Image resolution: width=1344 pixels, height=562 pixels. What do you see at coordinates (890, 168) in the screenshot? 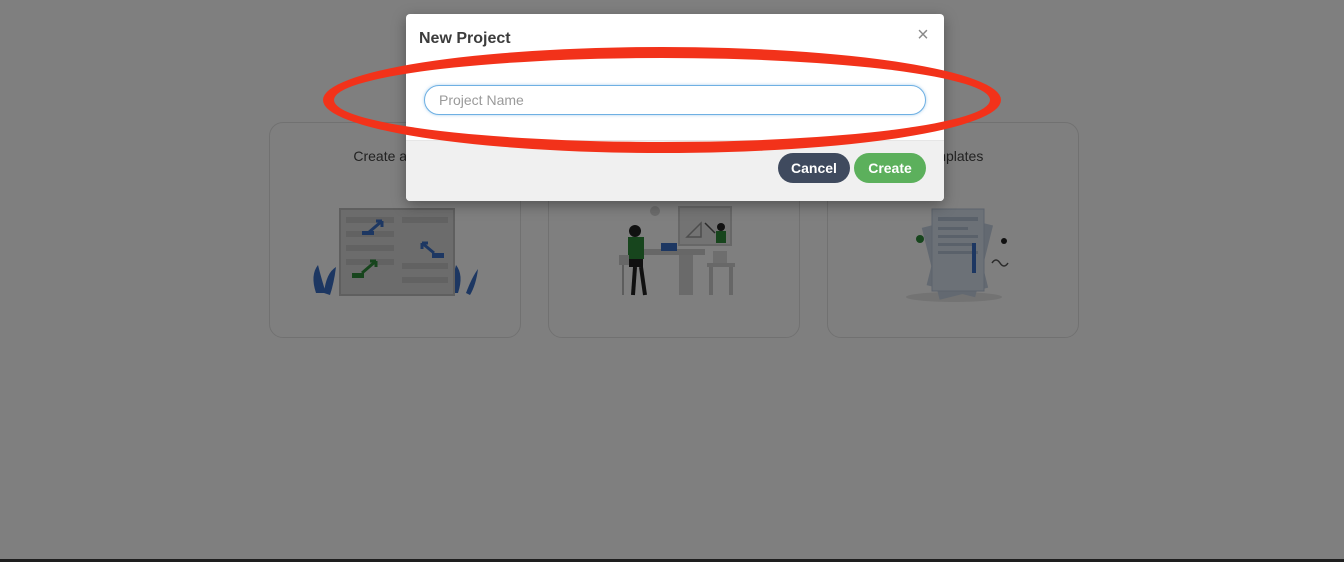
I see `create-button: Create` at bounding box center [890, 168].